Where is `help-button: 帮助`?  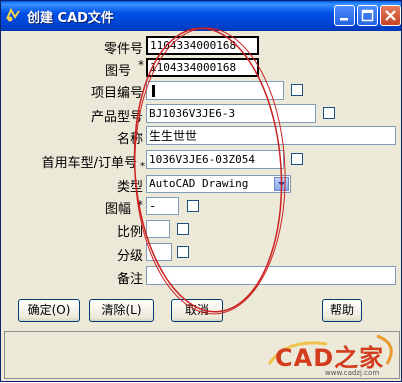 help-button: 帮助 is located at coordinates (342, 310).